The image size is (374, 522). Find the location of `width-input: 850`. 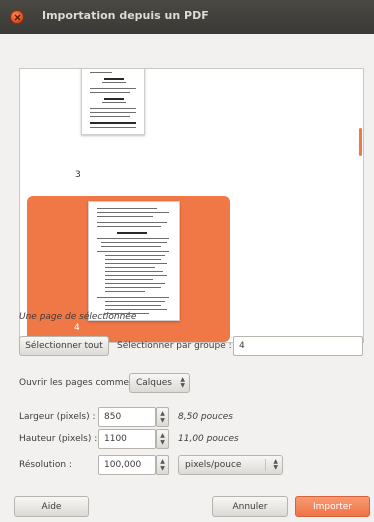

width-input: 850 is located at coordinates (127, 417).